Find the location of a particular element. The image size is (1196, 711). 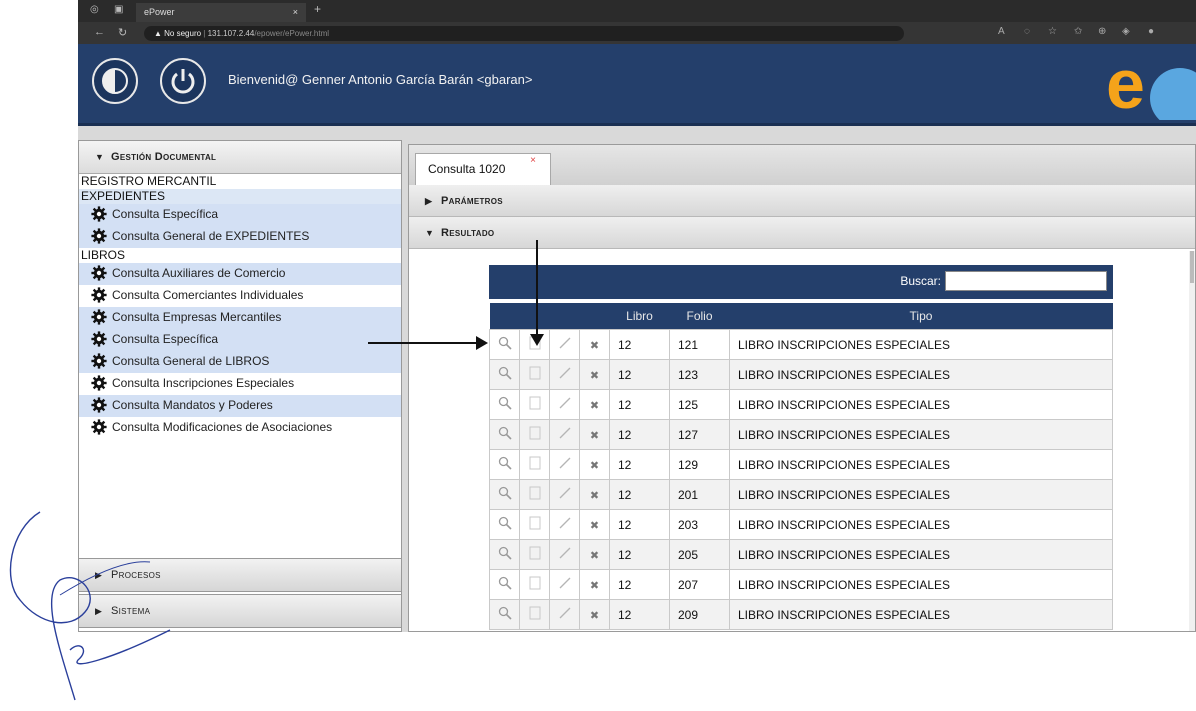

table-row: ✖ 12 201 LIBRO INSCRIPCIONES ESPECIALES is located at coordinates (801, 494).